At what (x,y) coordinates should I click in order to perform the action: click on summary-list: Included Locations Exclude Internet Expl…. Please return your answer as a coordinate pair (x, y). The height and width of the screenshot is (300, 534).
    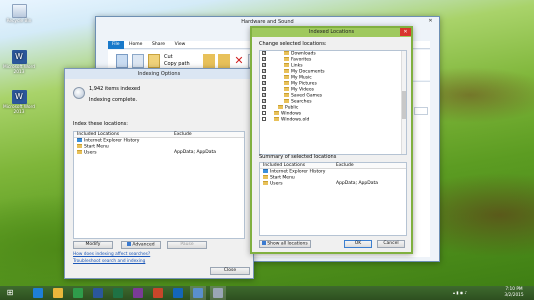
    Looking at the image, I should click on (333, 199).